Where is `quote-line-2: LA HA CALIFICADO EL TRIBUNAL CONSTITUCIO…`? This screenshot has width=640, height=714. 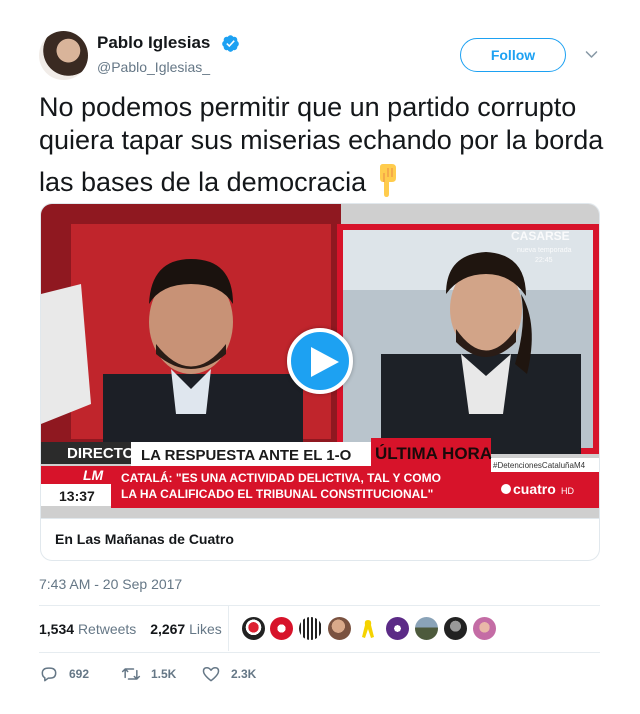 quote-line-2: LA HA CALIFICADO EL TRIBUNAL CONSTITUCIO… is located at coordinates (277, 494).